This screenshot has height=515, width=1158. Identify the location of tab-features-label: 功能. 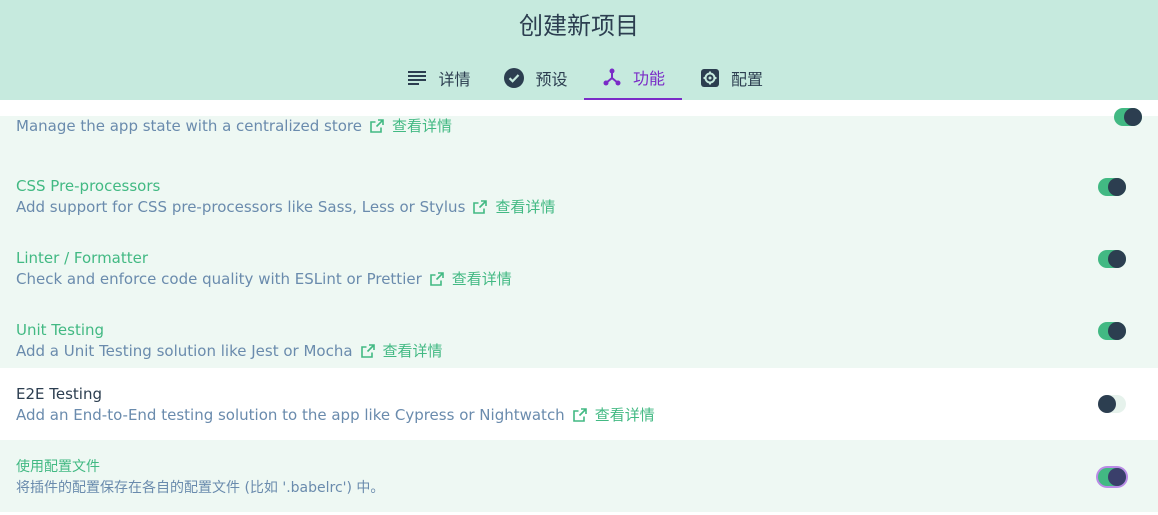
(648, 78).